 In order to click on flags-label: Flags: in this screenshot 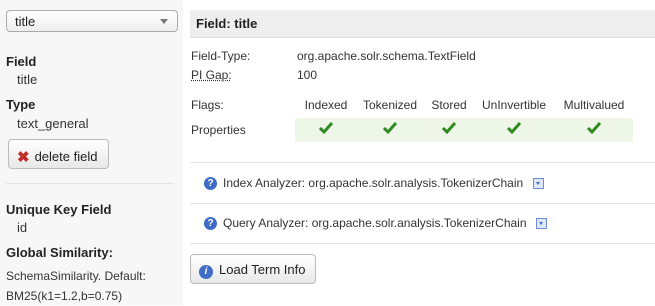, I will do `click(207, 105)`.